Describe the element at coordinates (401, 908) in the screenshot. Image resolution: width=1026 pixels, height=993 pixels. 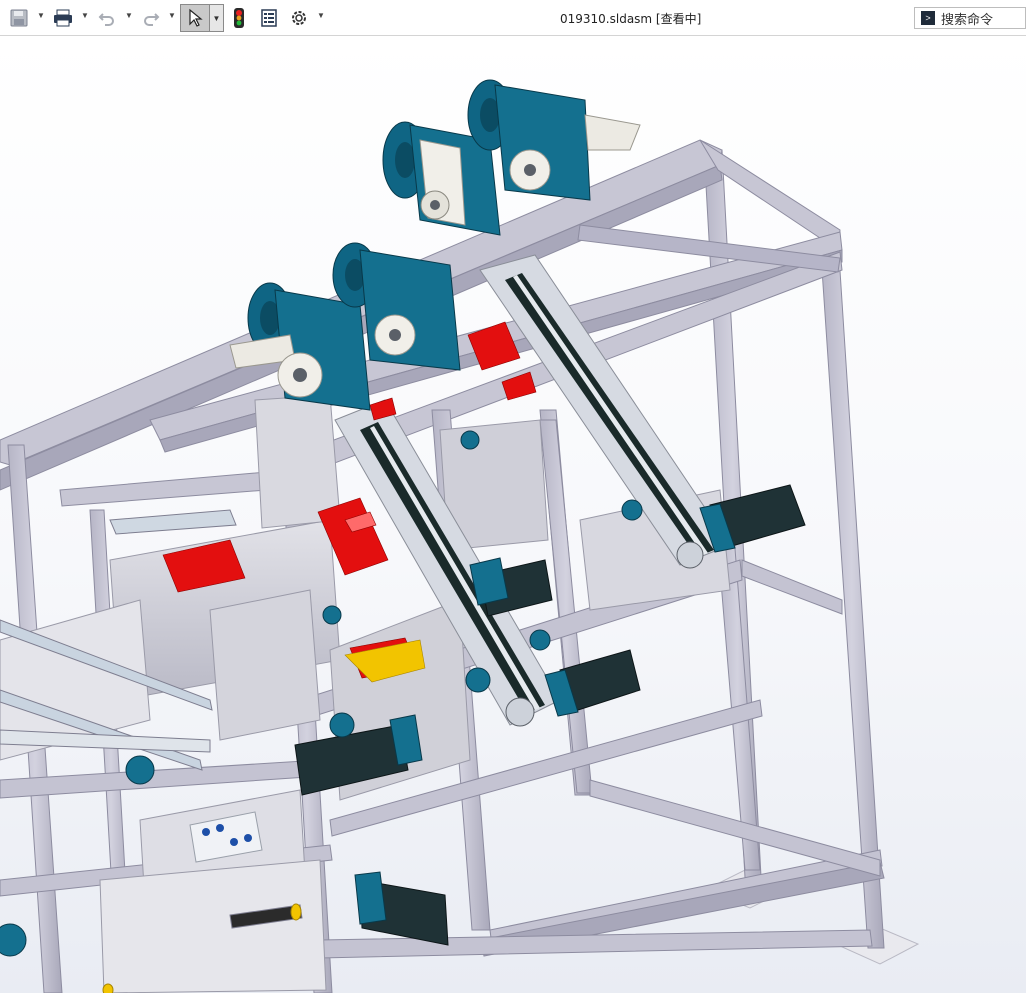
I see `servo-motor-bottom` at that location.